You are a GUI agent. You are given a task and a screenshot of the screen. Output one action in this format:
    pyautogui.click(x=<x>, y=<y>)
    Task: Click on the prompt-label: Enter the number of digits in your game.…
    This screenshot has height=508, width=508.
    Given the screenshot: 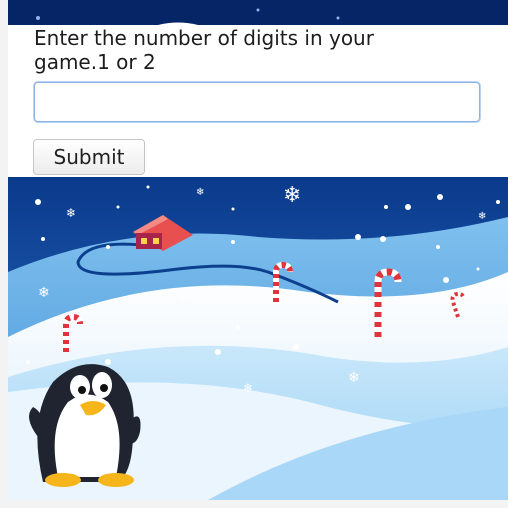 What is the action you would take?
    pyautogui.click(x=204, y=50)
    